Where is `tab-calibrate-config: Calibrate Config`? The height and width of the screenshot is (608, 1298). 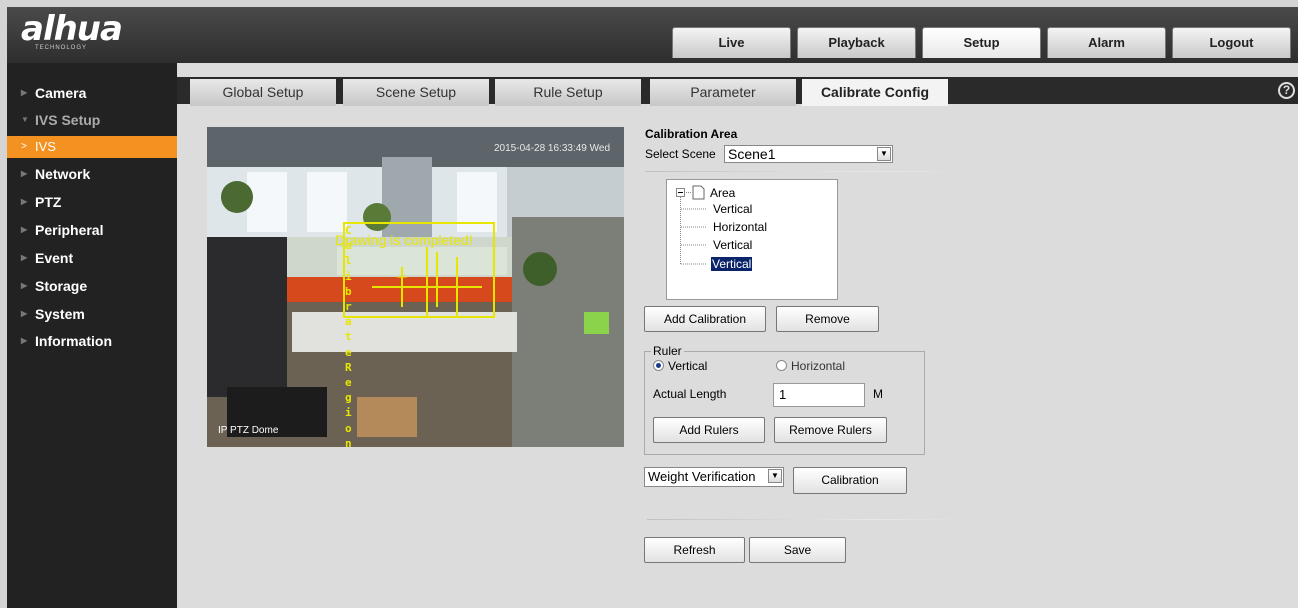
tab-calibrate-config: Calibrate Config is located at coordinates (875, 92).